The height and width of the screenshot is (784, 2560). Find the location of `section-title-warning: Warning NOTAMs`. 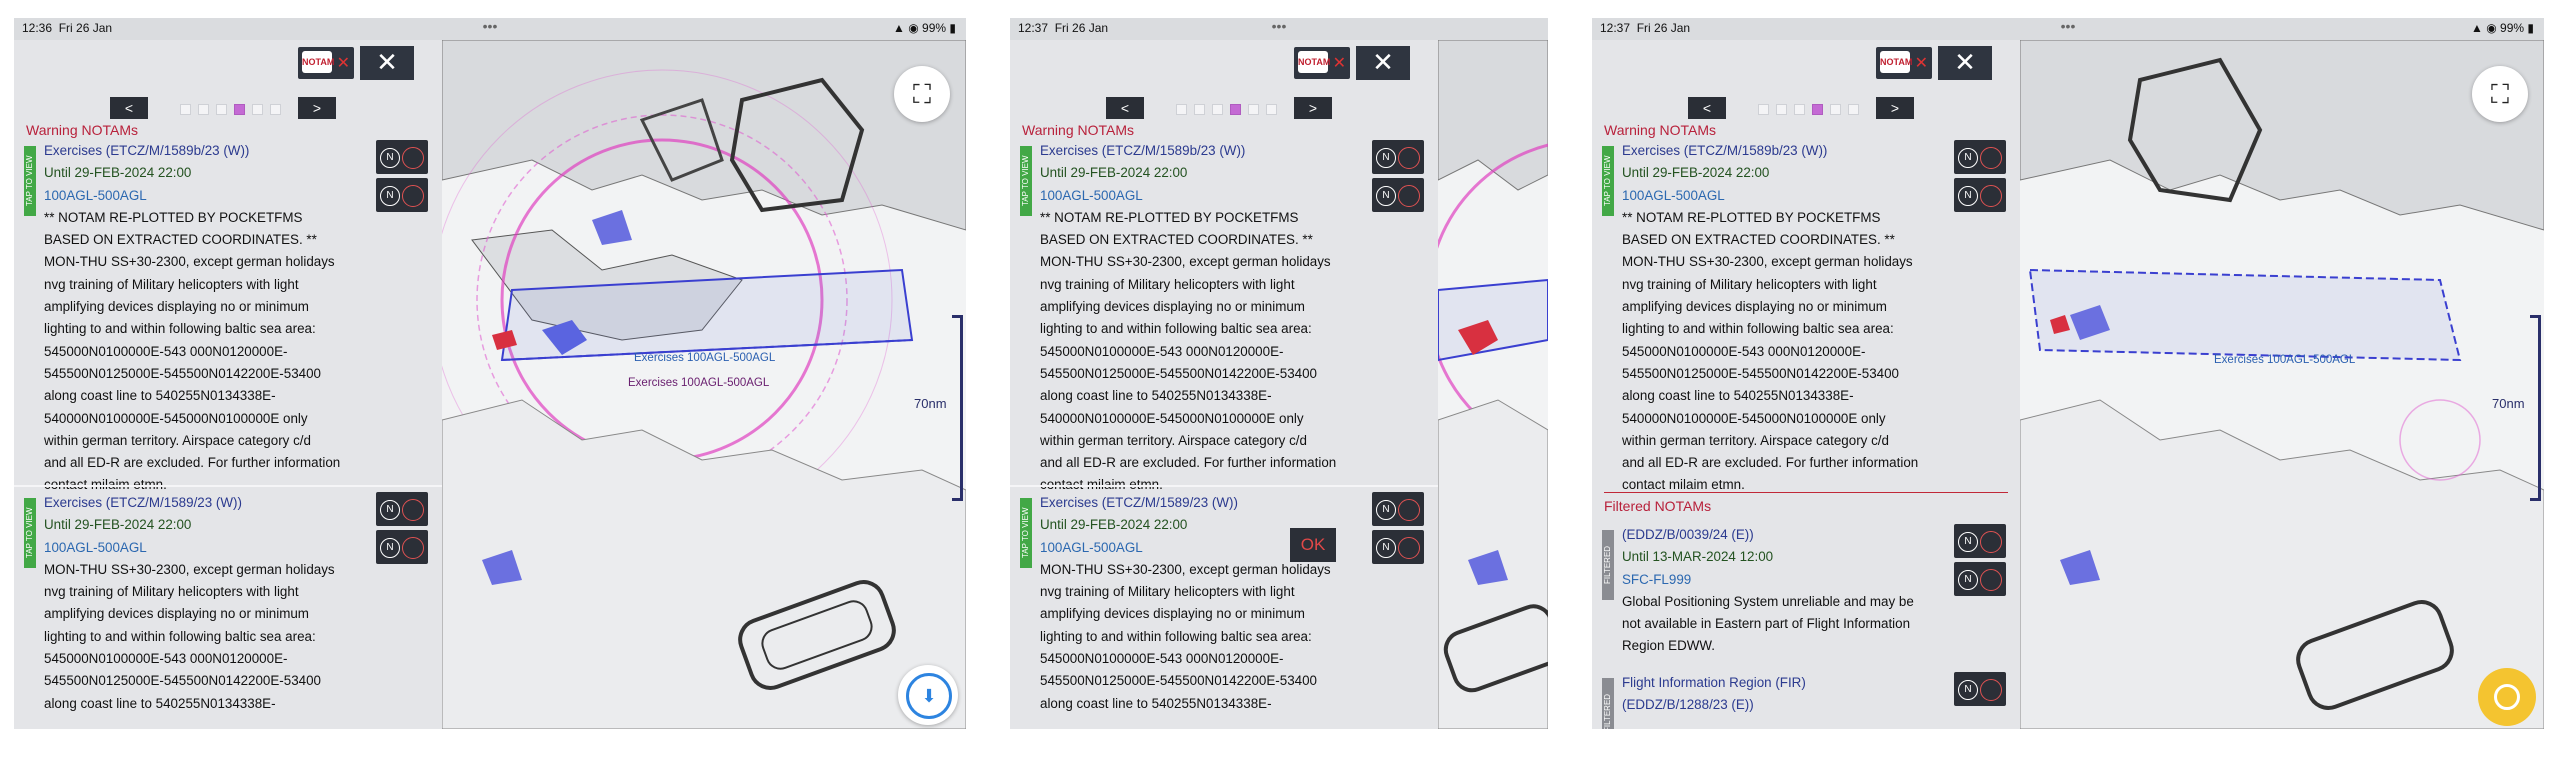

section-title-warning: Warning NOTAMs is located at coordinates (1660, 130).